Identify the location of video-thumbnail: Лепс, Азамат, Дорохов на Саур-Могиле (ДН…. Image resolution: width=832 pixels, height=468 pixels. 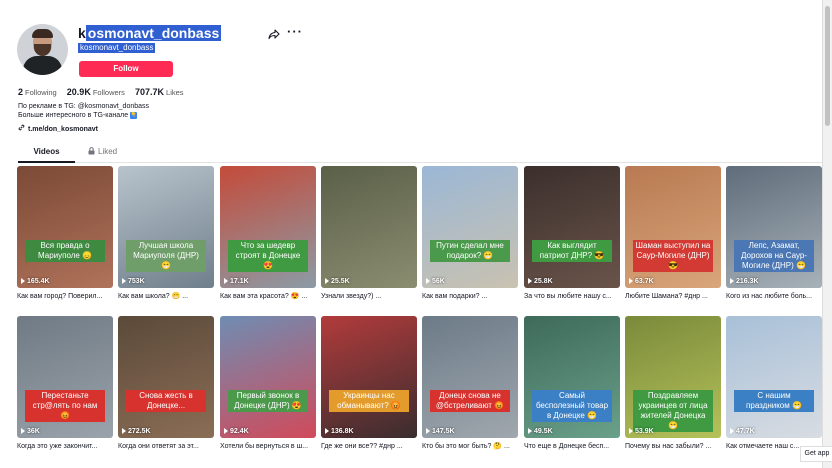
(774, 227).